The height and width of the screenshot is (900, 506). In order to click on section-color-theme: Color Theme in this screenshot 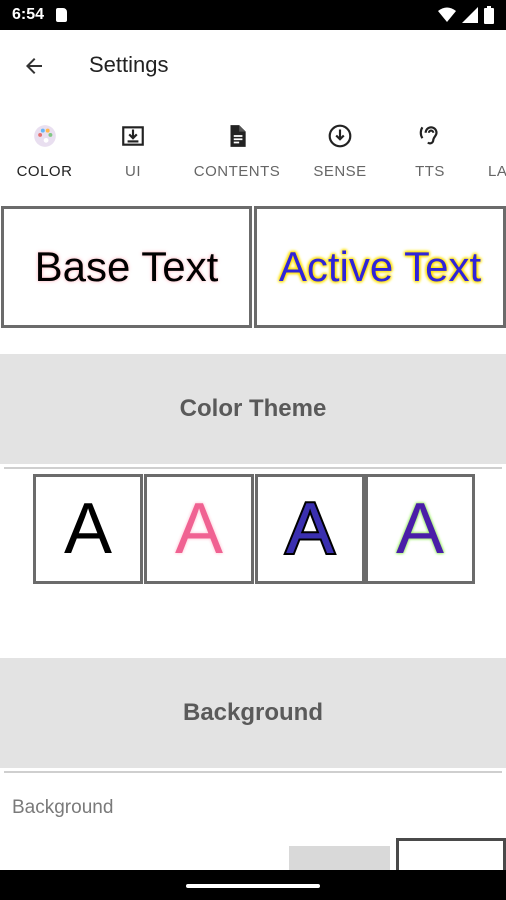, I will do `click(253, 409)`.